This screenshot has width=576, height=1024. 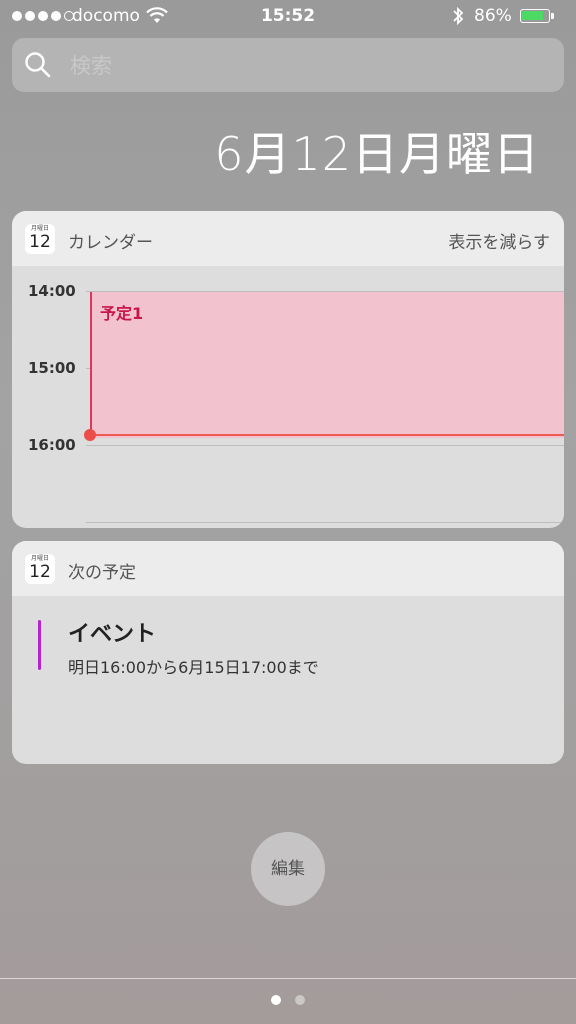 What do you see at coordinates (122, 313) in the screenshot?
I see `event-title: 予定1` at bounding box center [122, 313].